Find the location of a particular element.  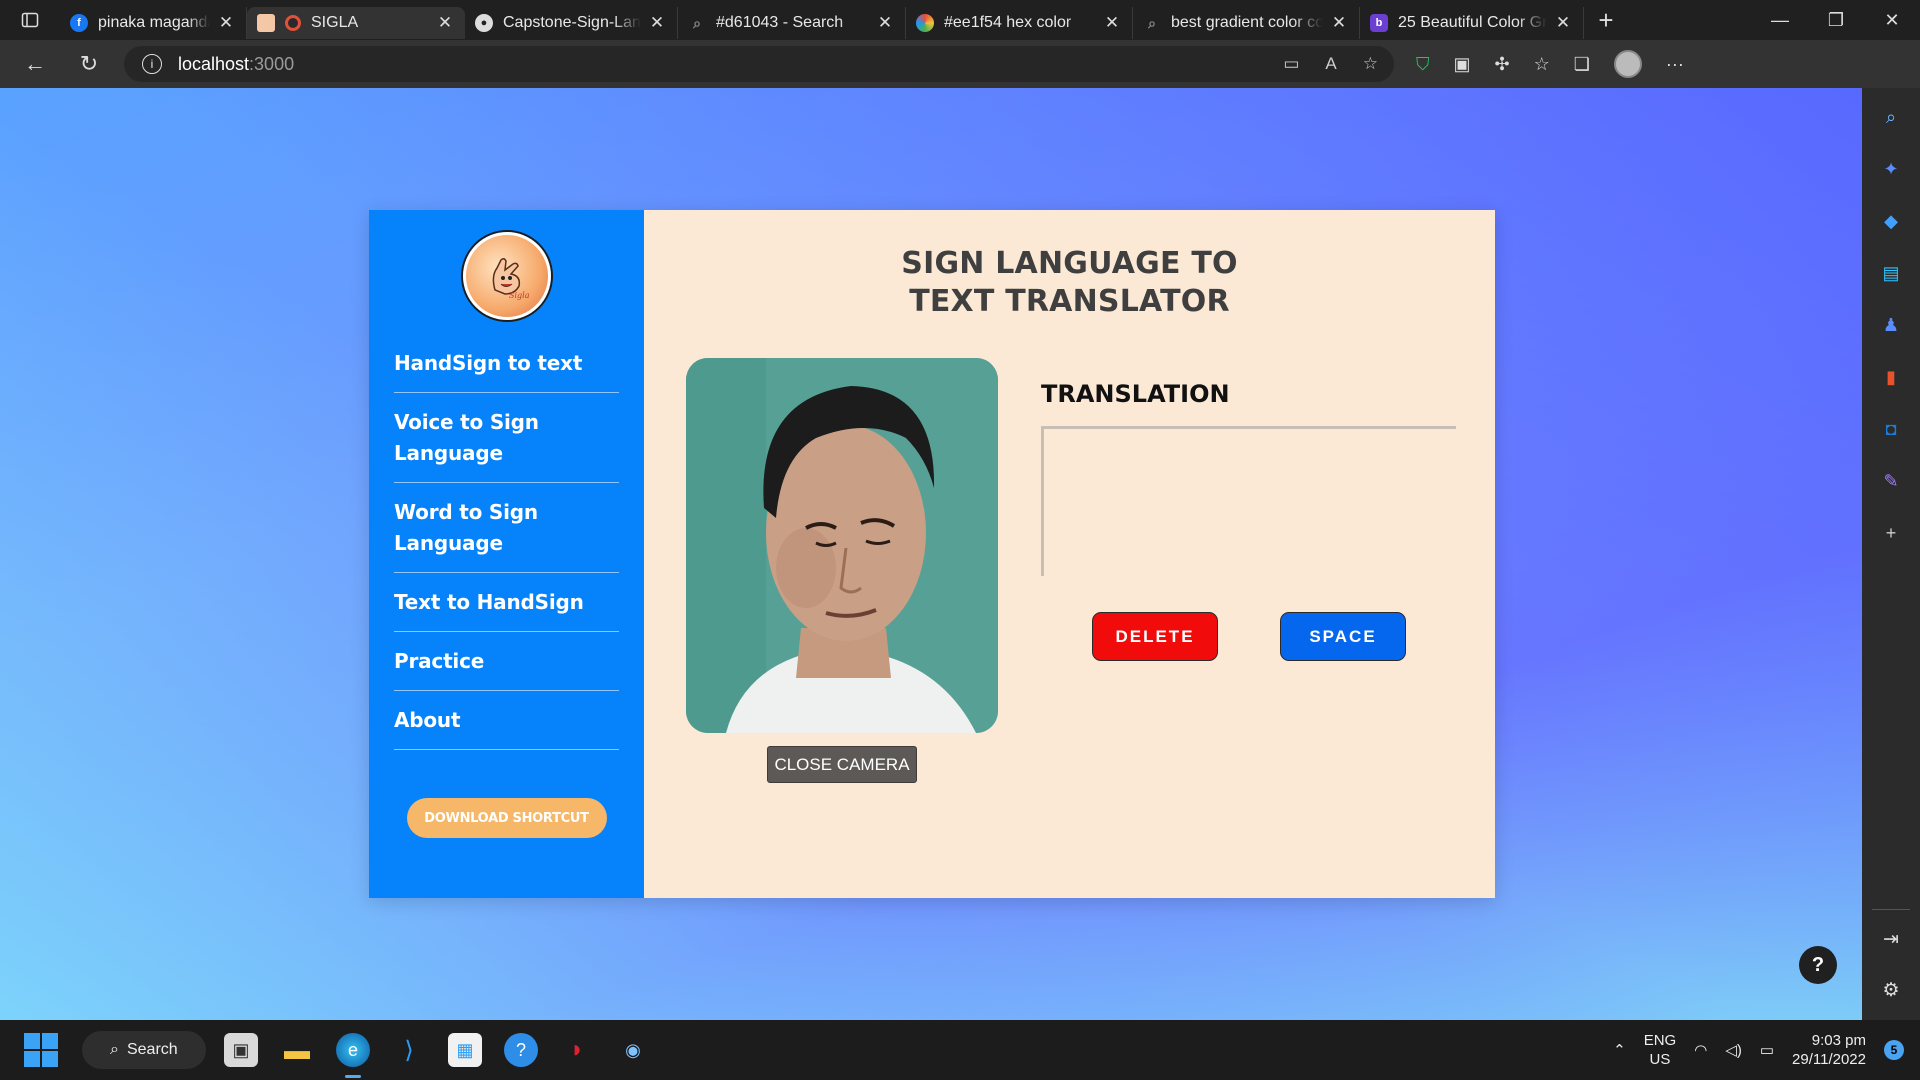

site-info-icon: i is located at coordinates (152, 64).